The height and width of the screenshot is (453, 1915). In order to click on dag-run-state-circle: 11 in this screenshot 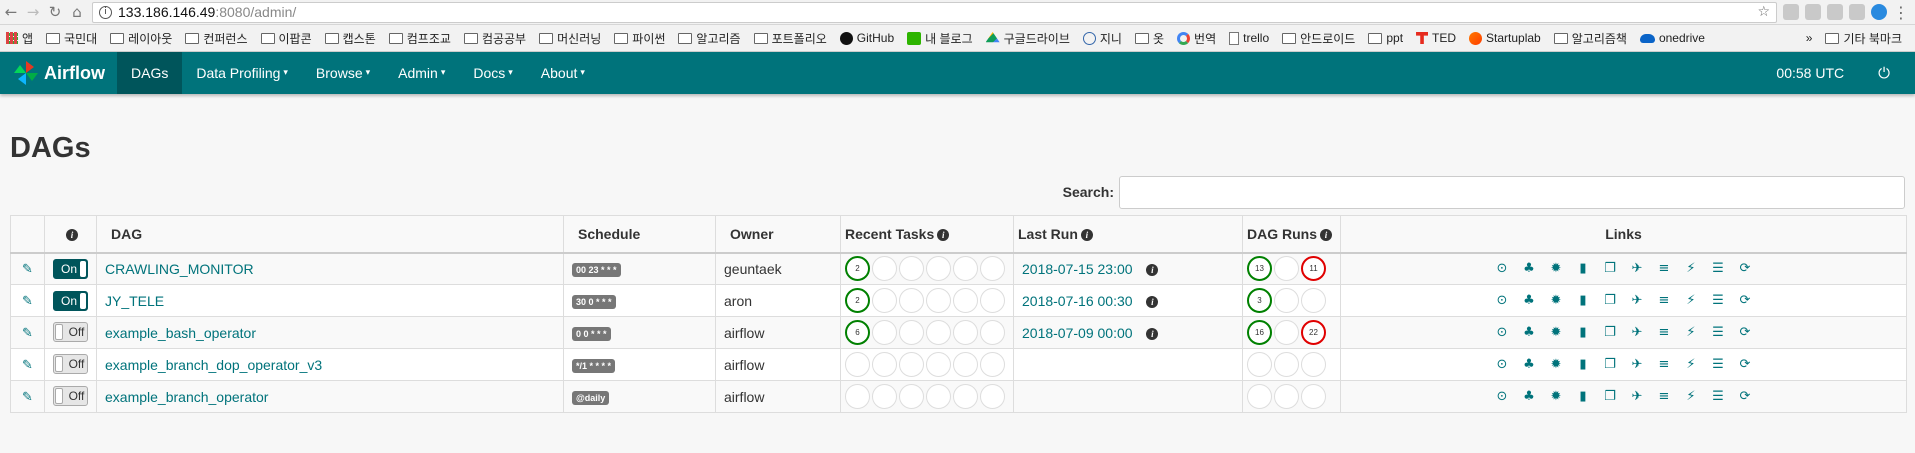, I will do `click(1313, 269)`.